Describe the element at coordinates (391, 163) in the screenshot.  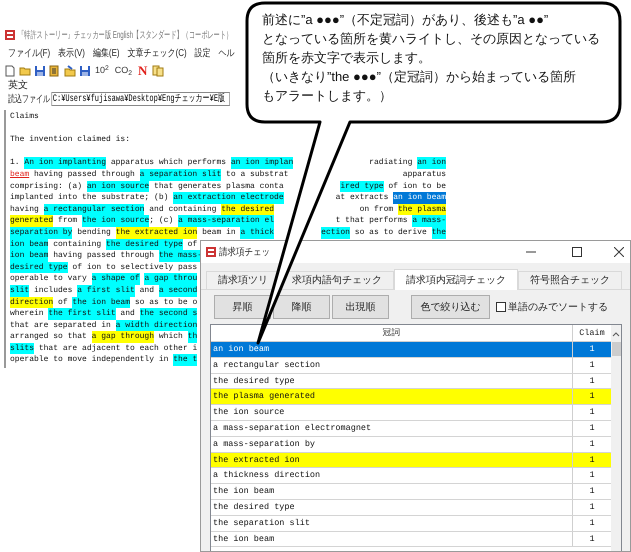
I see `text-fragment: radiating` at that location.